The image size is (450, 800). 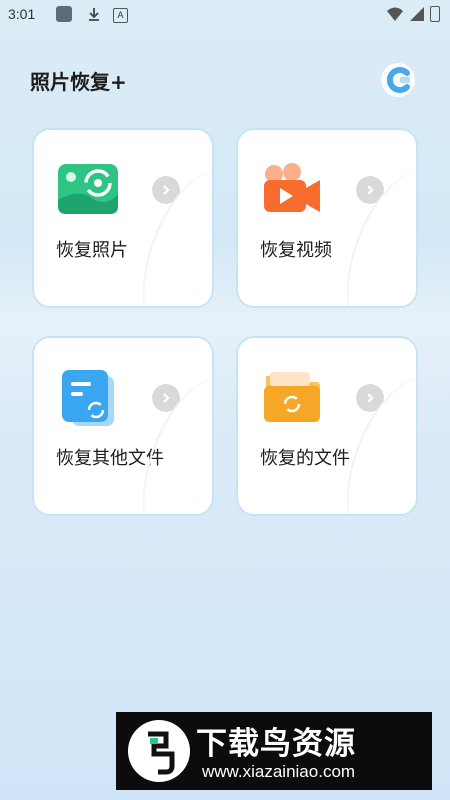 I want to click on battery-icon, so click(x=435, y=14).